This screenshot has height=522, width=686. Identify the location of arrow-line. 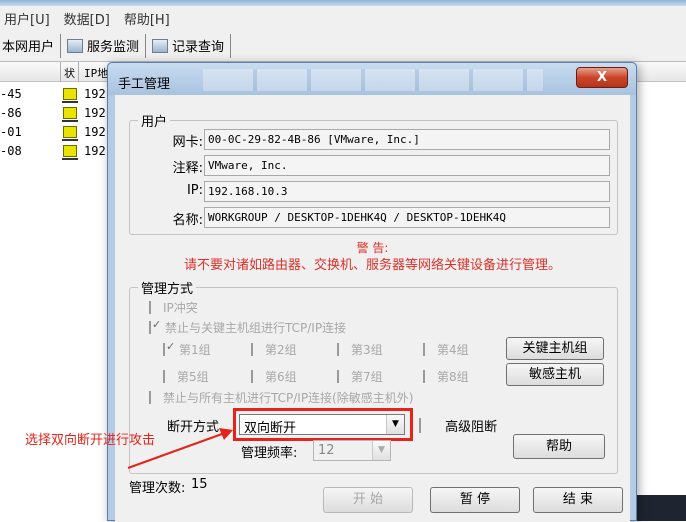
(175, 451).